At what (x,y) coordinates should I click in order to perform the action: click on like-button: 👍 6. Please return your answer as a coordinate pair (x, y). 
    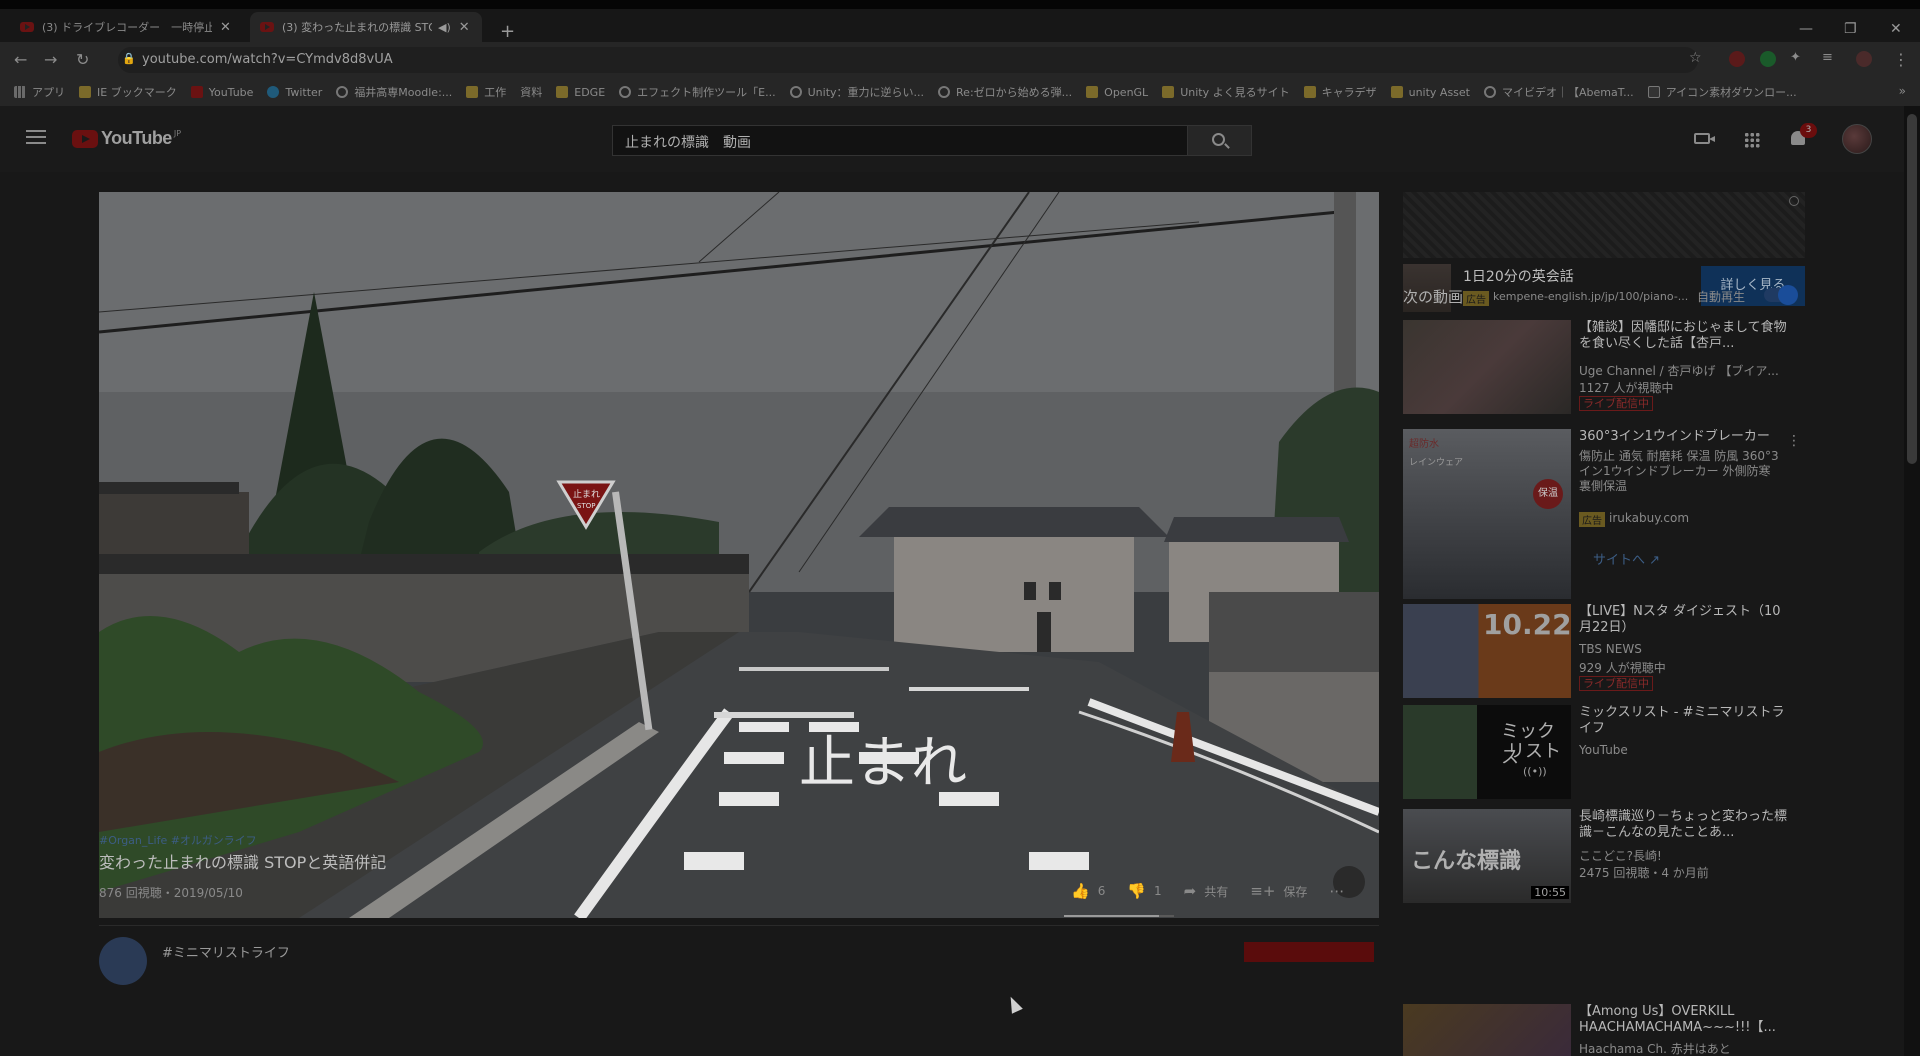
    Looking at the image, I should click on (1088, 891).